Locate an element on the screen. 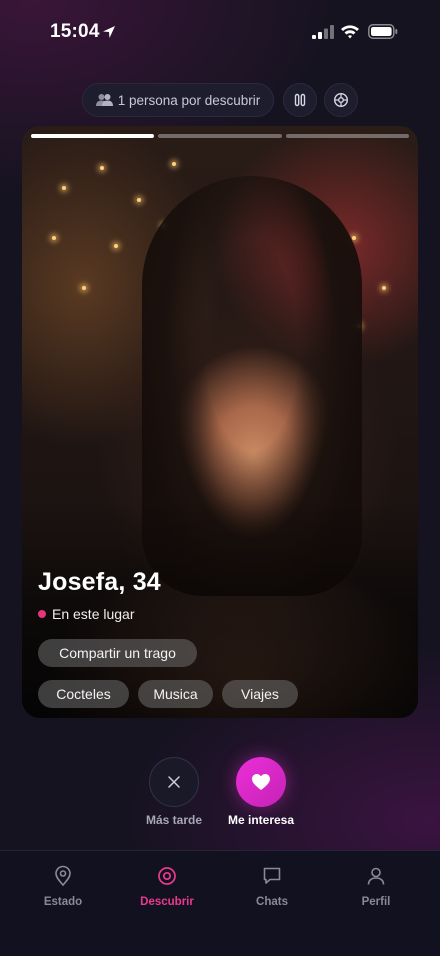  people-icon is located at coordinates (104, 100).